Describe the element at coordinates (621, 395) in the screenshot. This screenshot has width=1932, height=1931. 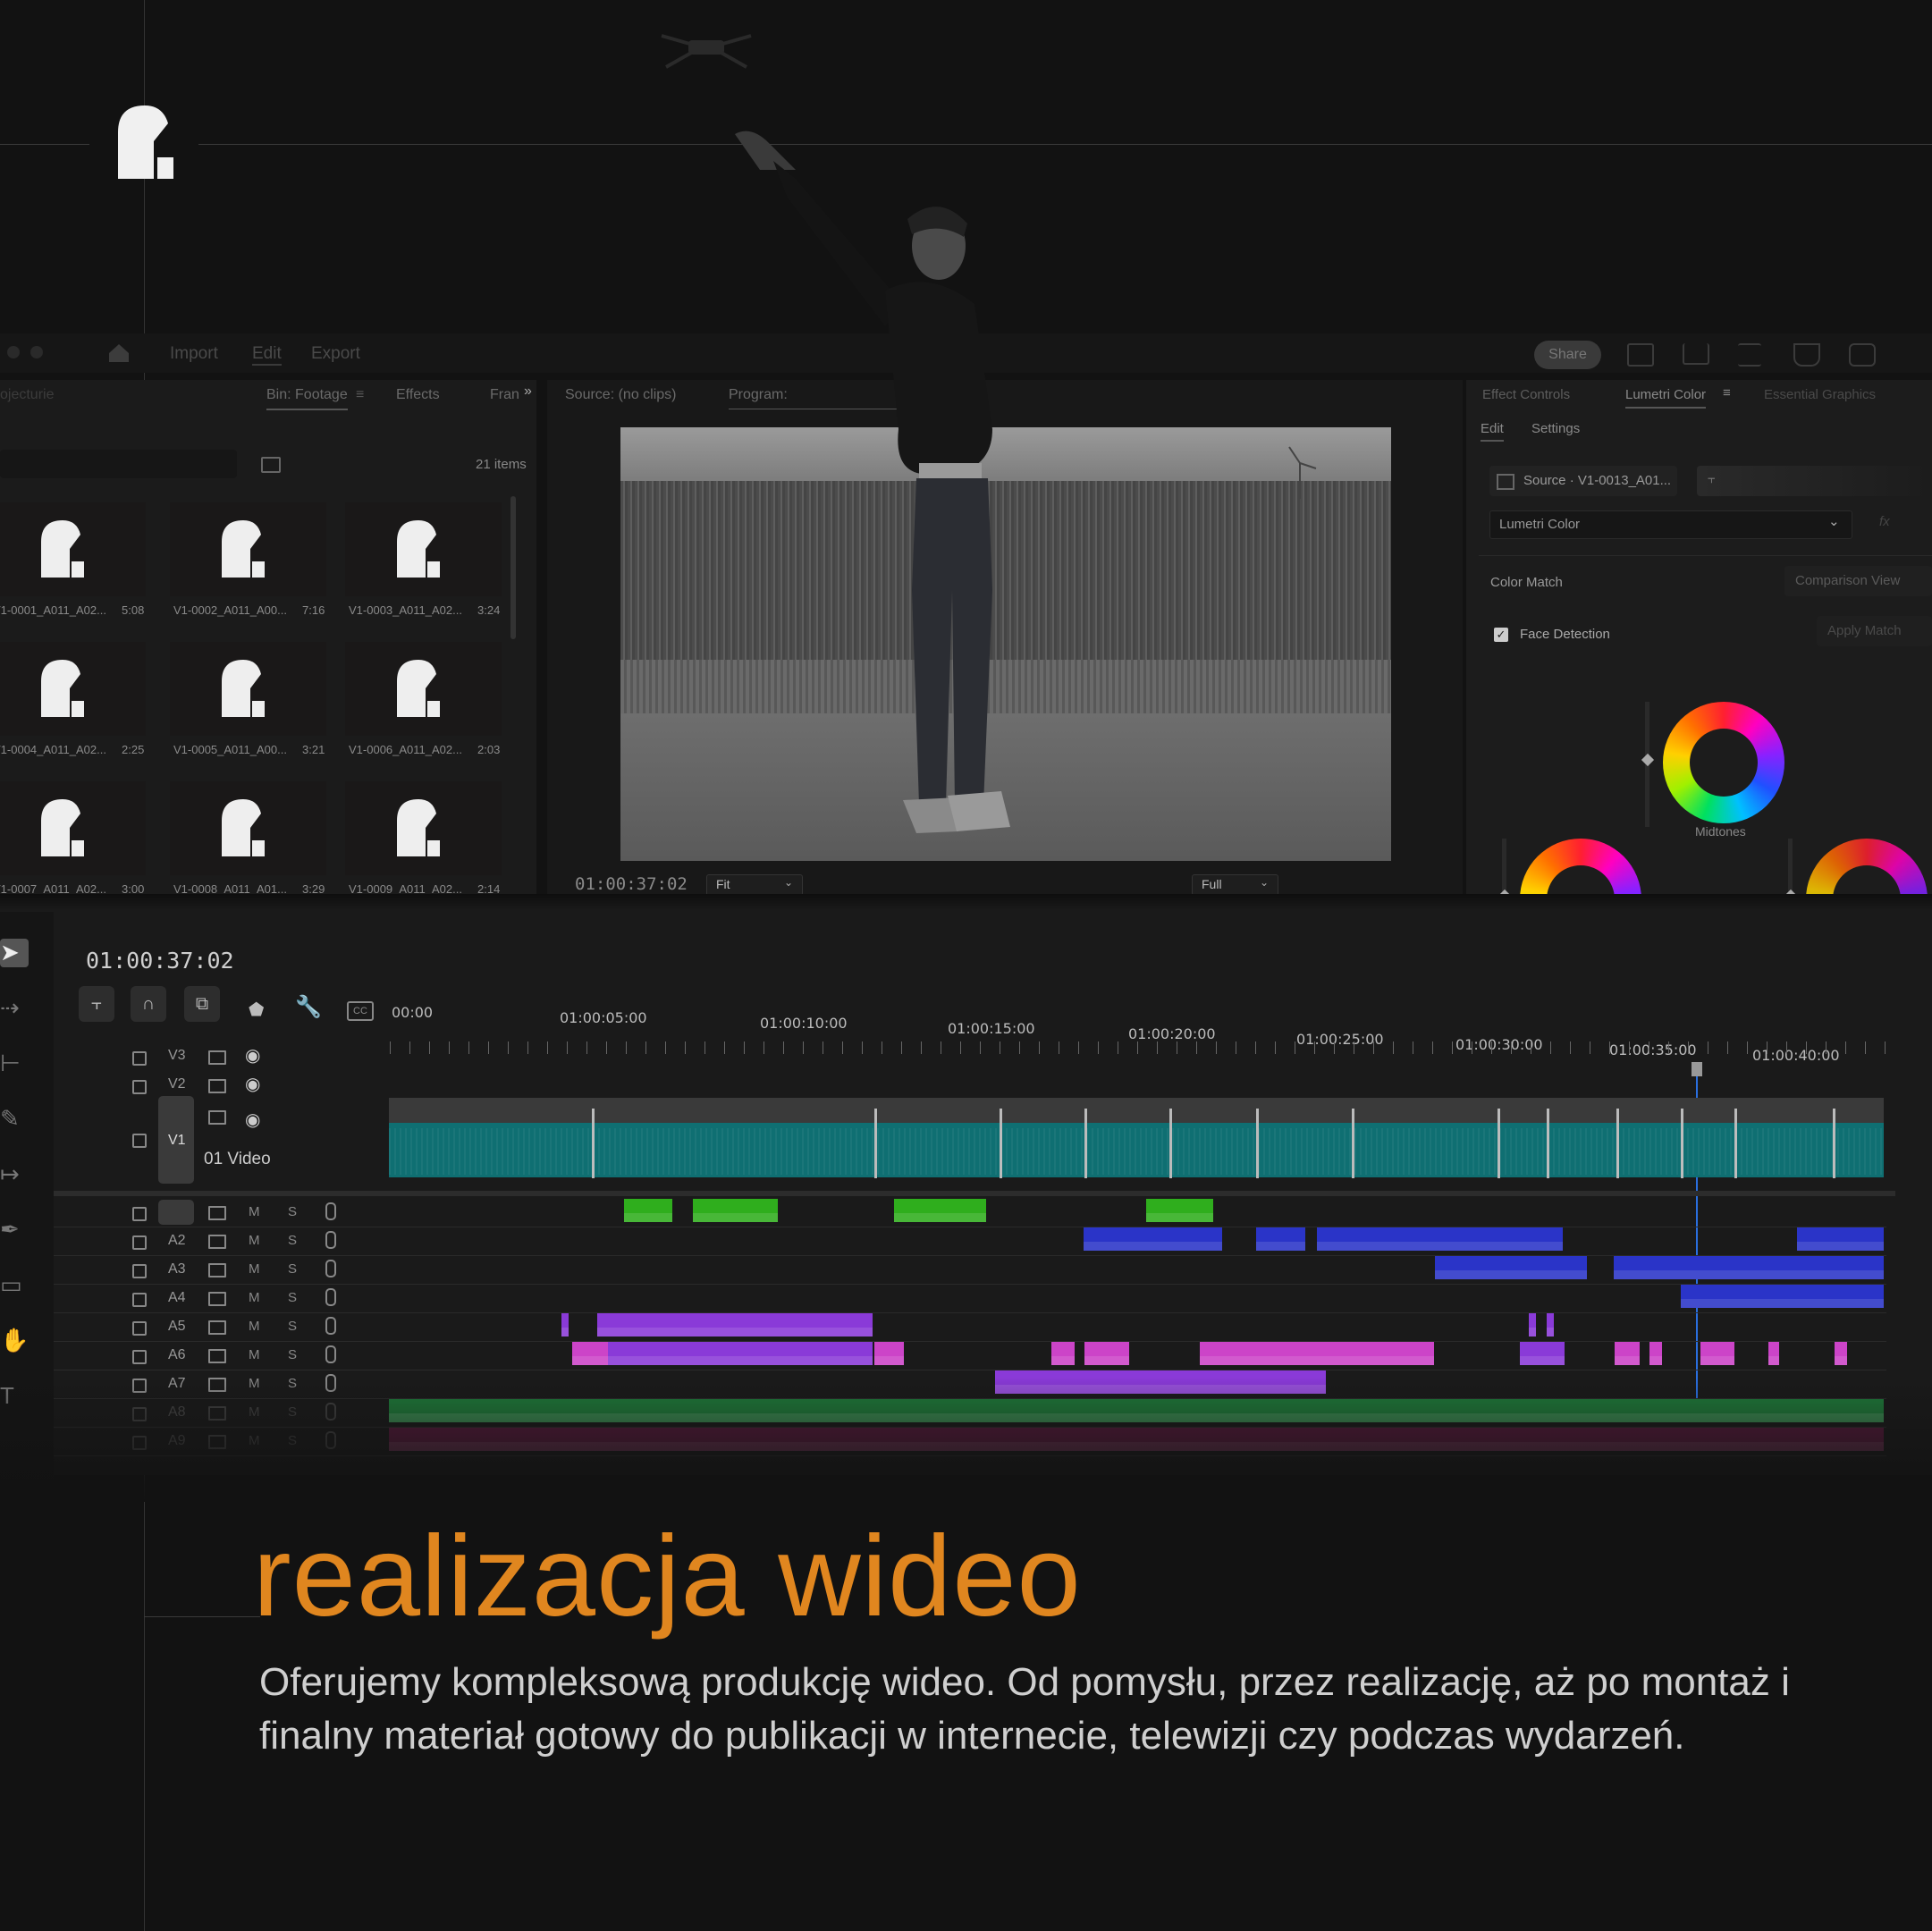
I see `tab-source: Source: (no clips)` at that location.